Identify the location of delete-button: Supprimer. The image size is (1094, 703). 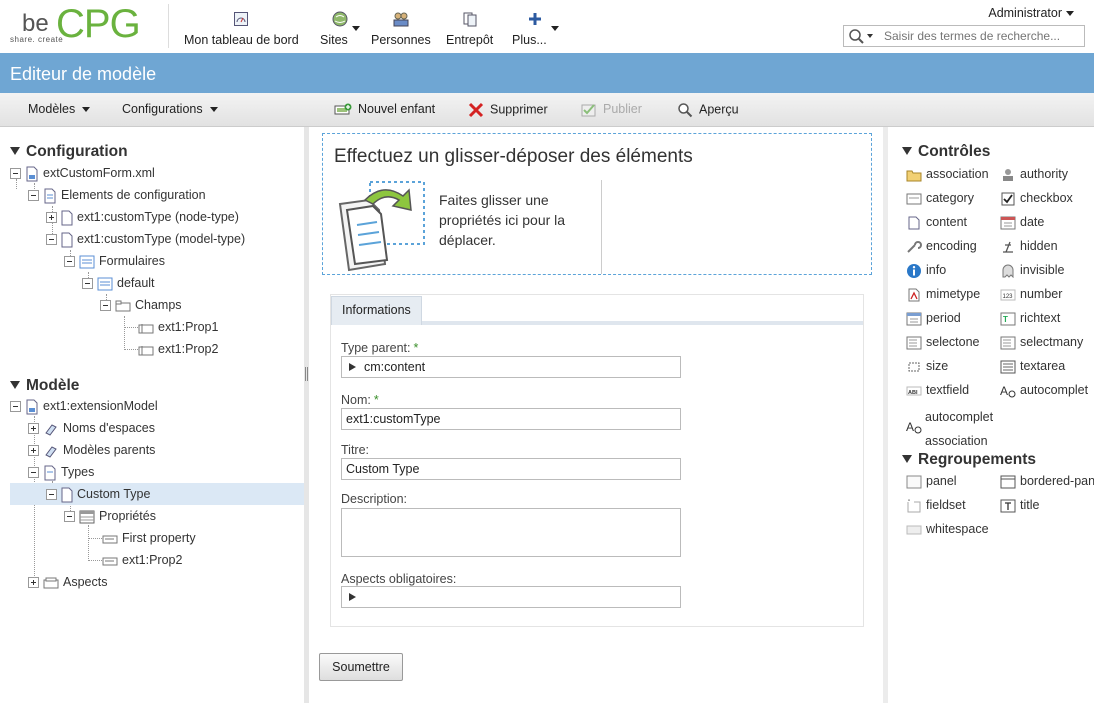
(508, 110).